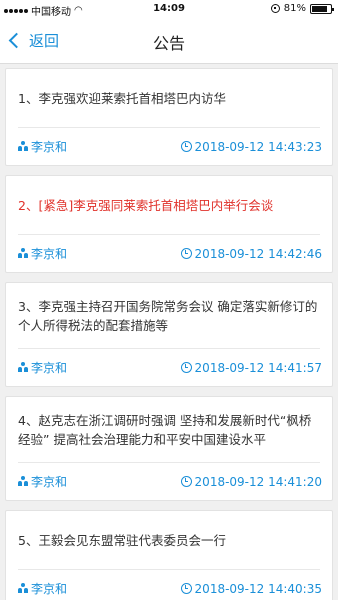 The height and width of the screenshot is (600, 338). I want to click on announcement-title: 3、李克强主持召开国务院常务会议 确定落实新修订的个人所得税法的配套措施等, so click(168, 315).